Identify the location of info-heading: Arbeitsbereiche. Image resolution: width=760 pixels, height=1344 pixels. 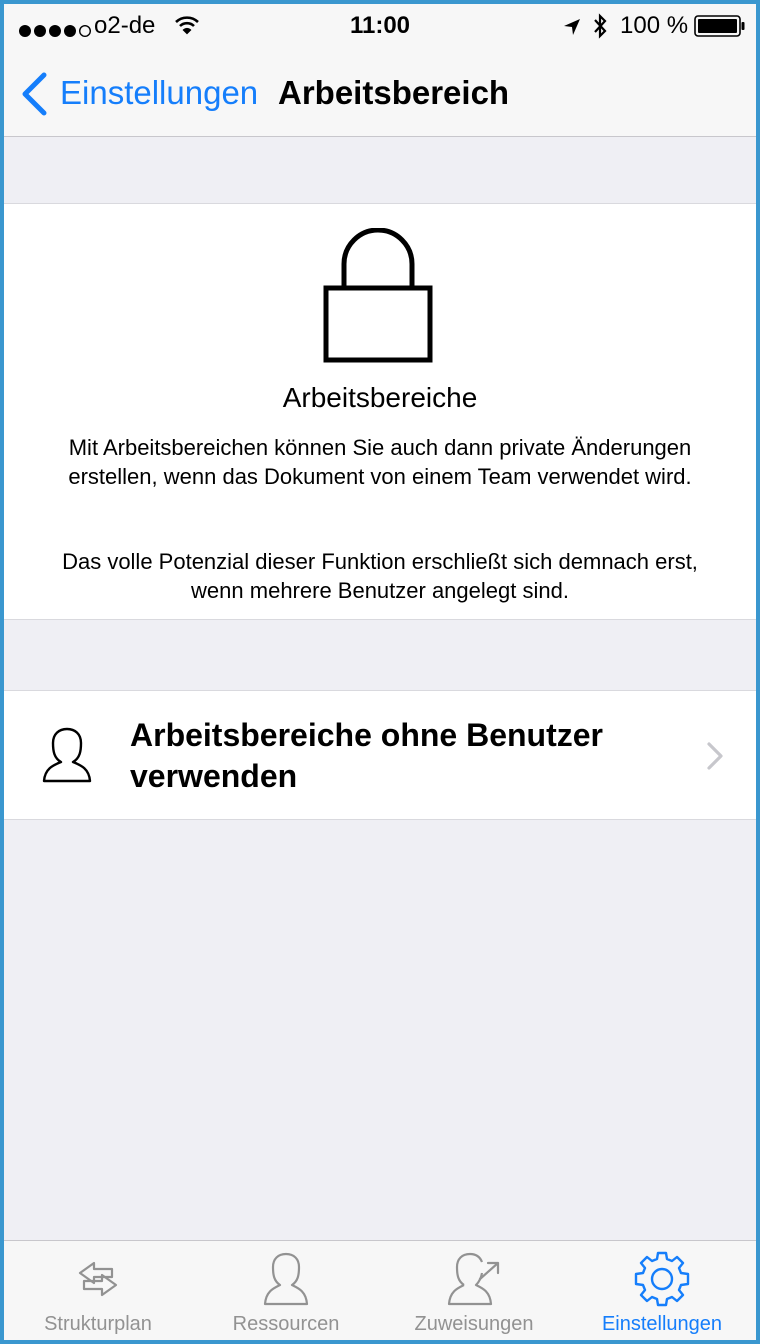
(380, 397).